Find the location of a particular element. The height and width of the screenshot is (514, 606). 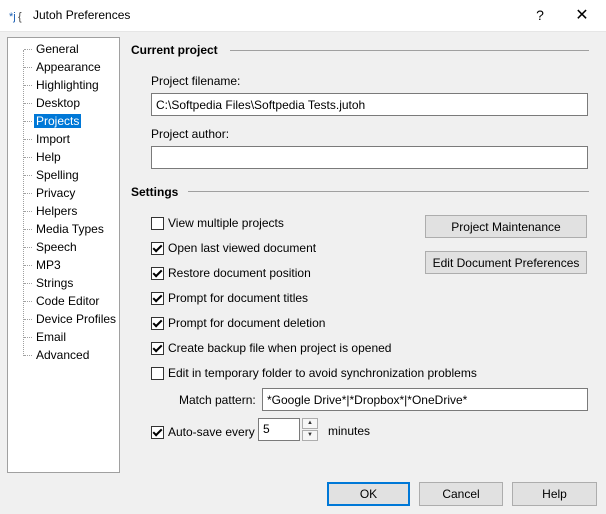

nav-item-appearance: Appearance is located at coordinates (55, 67).